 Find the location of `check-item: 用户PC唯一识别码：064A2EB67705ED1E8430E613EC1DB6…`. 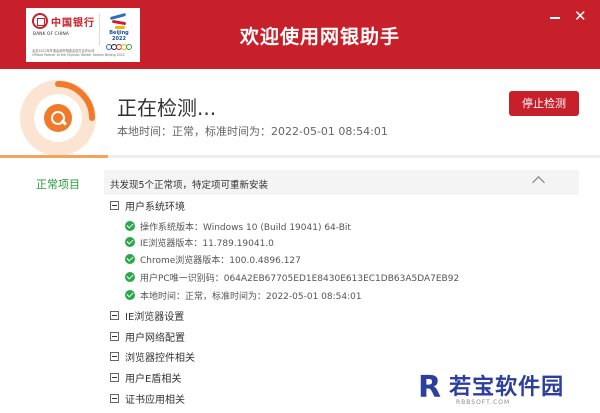

check-item: 用户PC唯一识别码：064A2EB67705ED1E8430E613EC1DB6… is located at coordinates (292, 277).